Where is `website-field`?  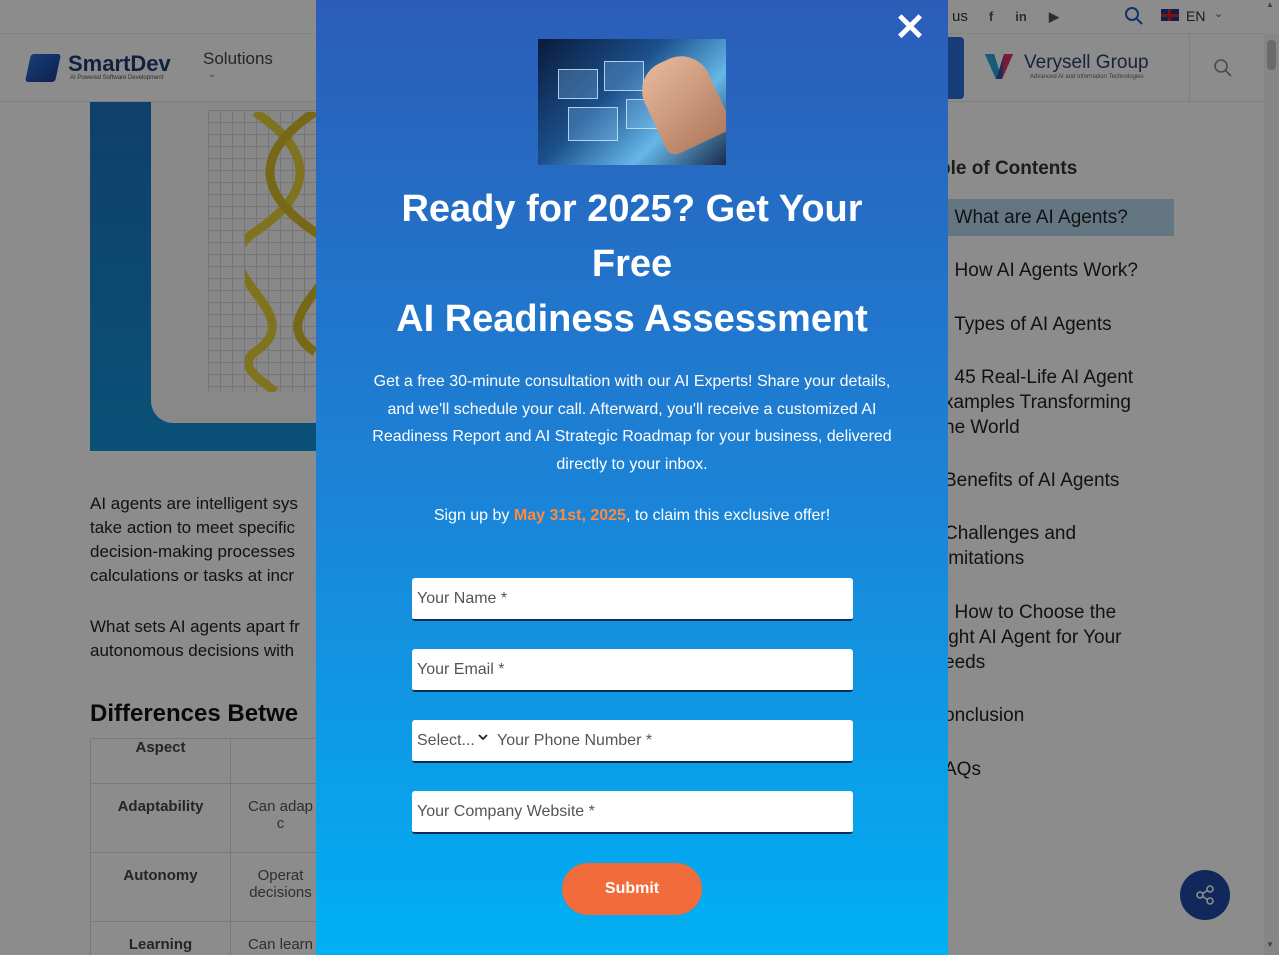
website-field is located at coordinates (632, 812).